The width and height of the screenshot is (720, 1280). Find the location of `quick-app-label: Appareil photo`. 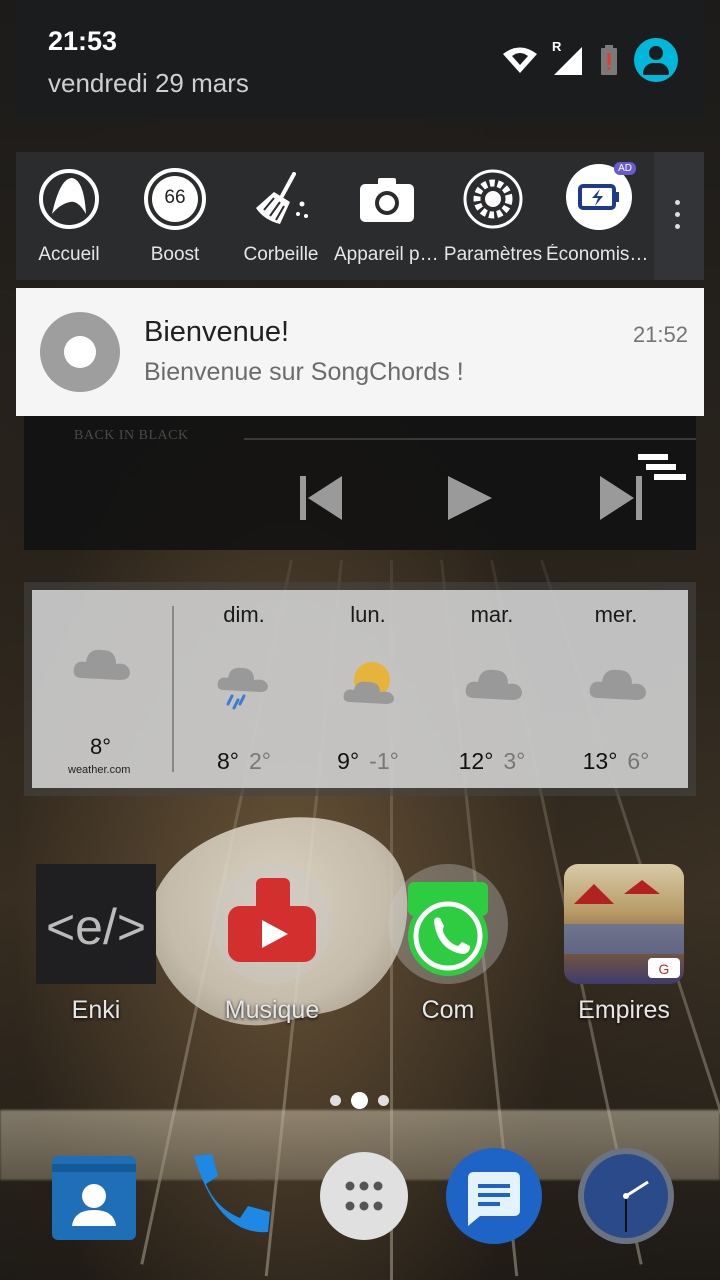

quick-app-label: Appareil photo is located at coordinates (387, 254).